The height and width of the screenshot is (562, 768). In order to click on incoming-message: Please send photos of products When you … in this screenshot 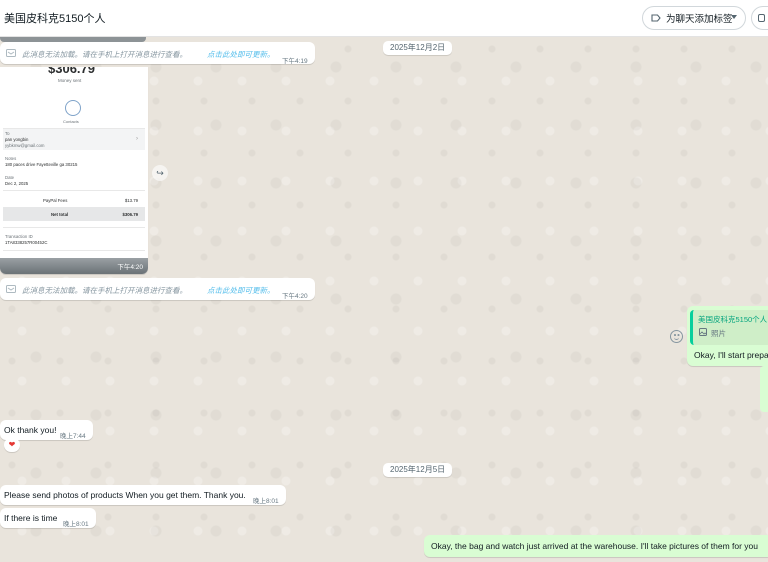, I will do `click(143, 495)`.